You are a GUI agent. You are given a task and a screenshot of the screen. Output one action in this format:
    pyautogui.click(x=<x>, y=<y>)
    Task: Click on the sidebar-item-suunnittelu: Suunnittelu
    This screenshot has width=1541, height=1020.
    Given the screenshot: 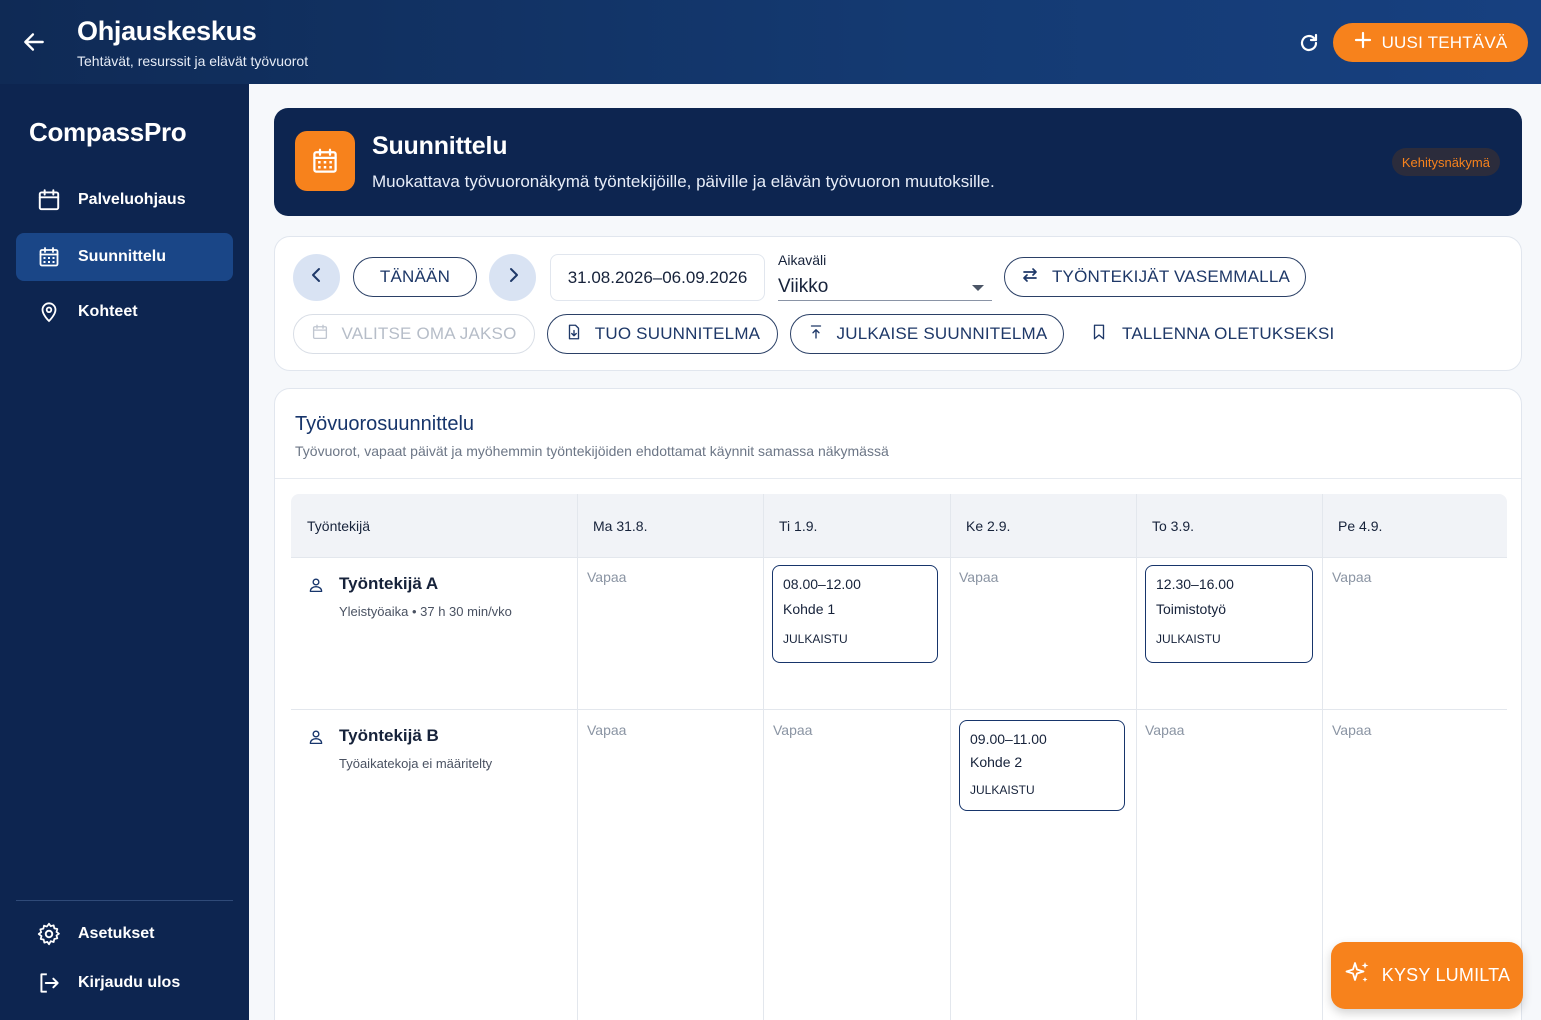 What is the action you would take?
    pyautogui.click(x=124, y=257)
    